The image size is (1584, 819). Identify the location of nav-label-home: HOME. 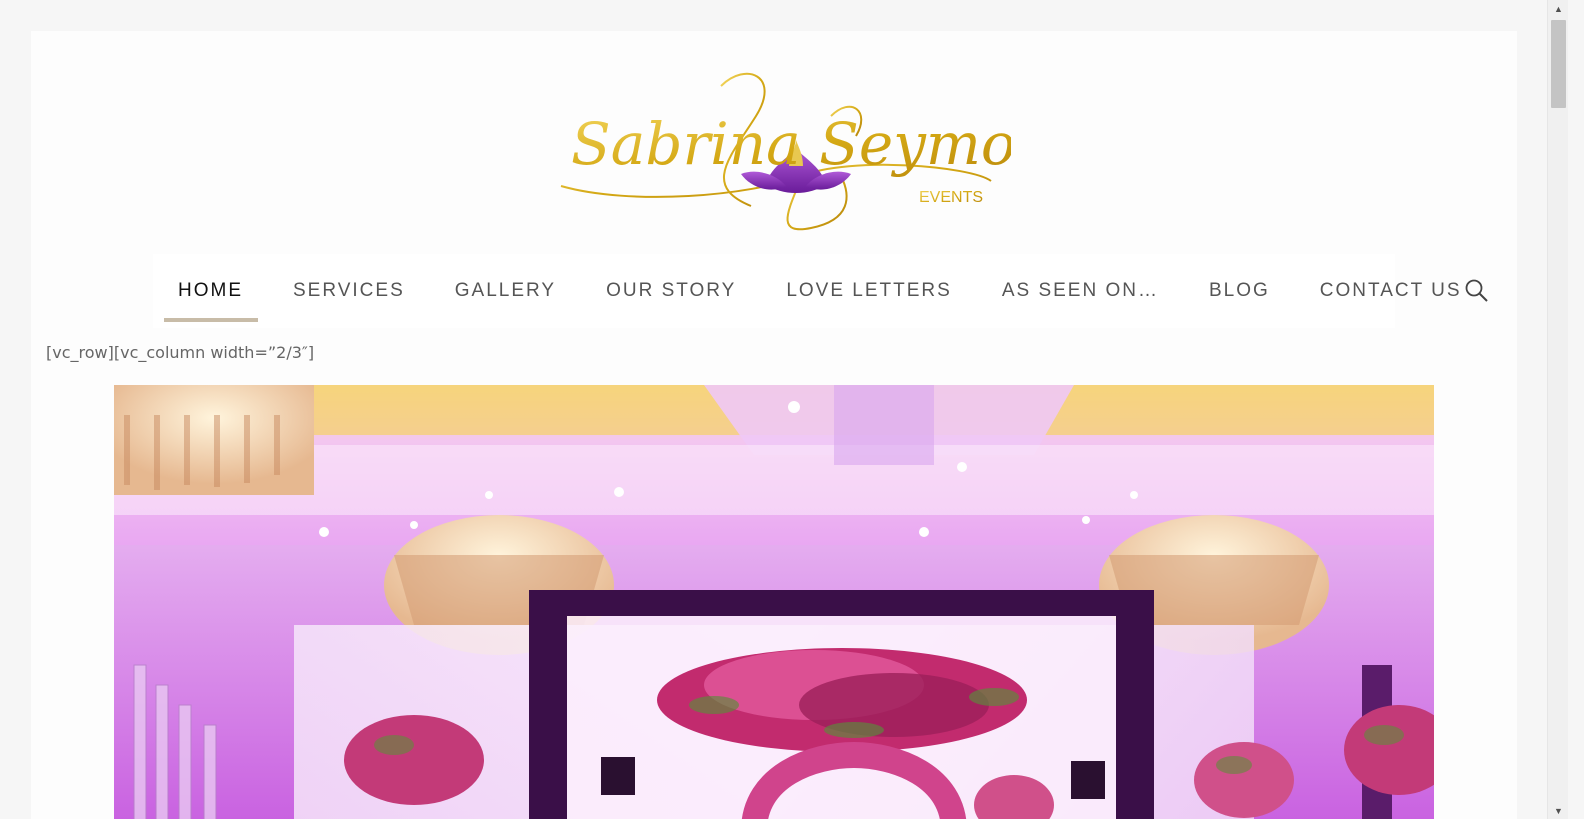
(210, 290).